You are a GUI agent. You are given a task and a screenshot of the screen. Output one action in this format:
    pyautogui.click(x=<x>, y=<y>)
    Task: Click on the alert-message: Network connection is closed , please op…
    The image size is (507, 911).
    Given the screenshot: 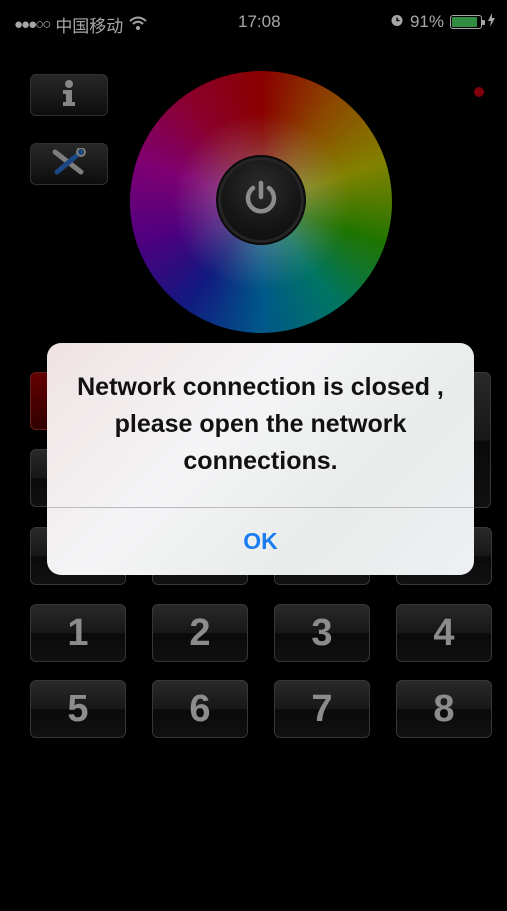 What is the action you would take?
    pyautogui.click(x=260, y=424)
    